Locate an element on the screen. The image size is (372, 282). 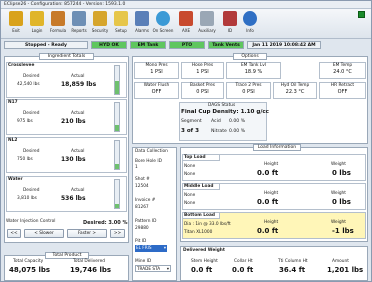
desired-label: Desired is located at coordinates (31, 190).